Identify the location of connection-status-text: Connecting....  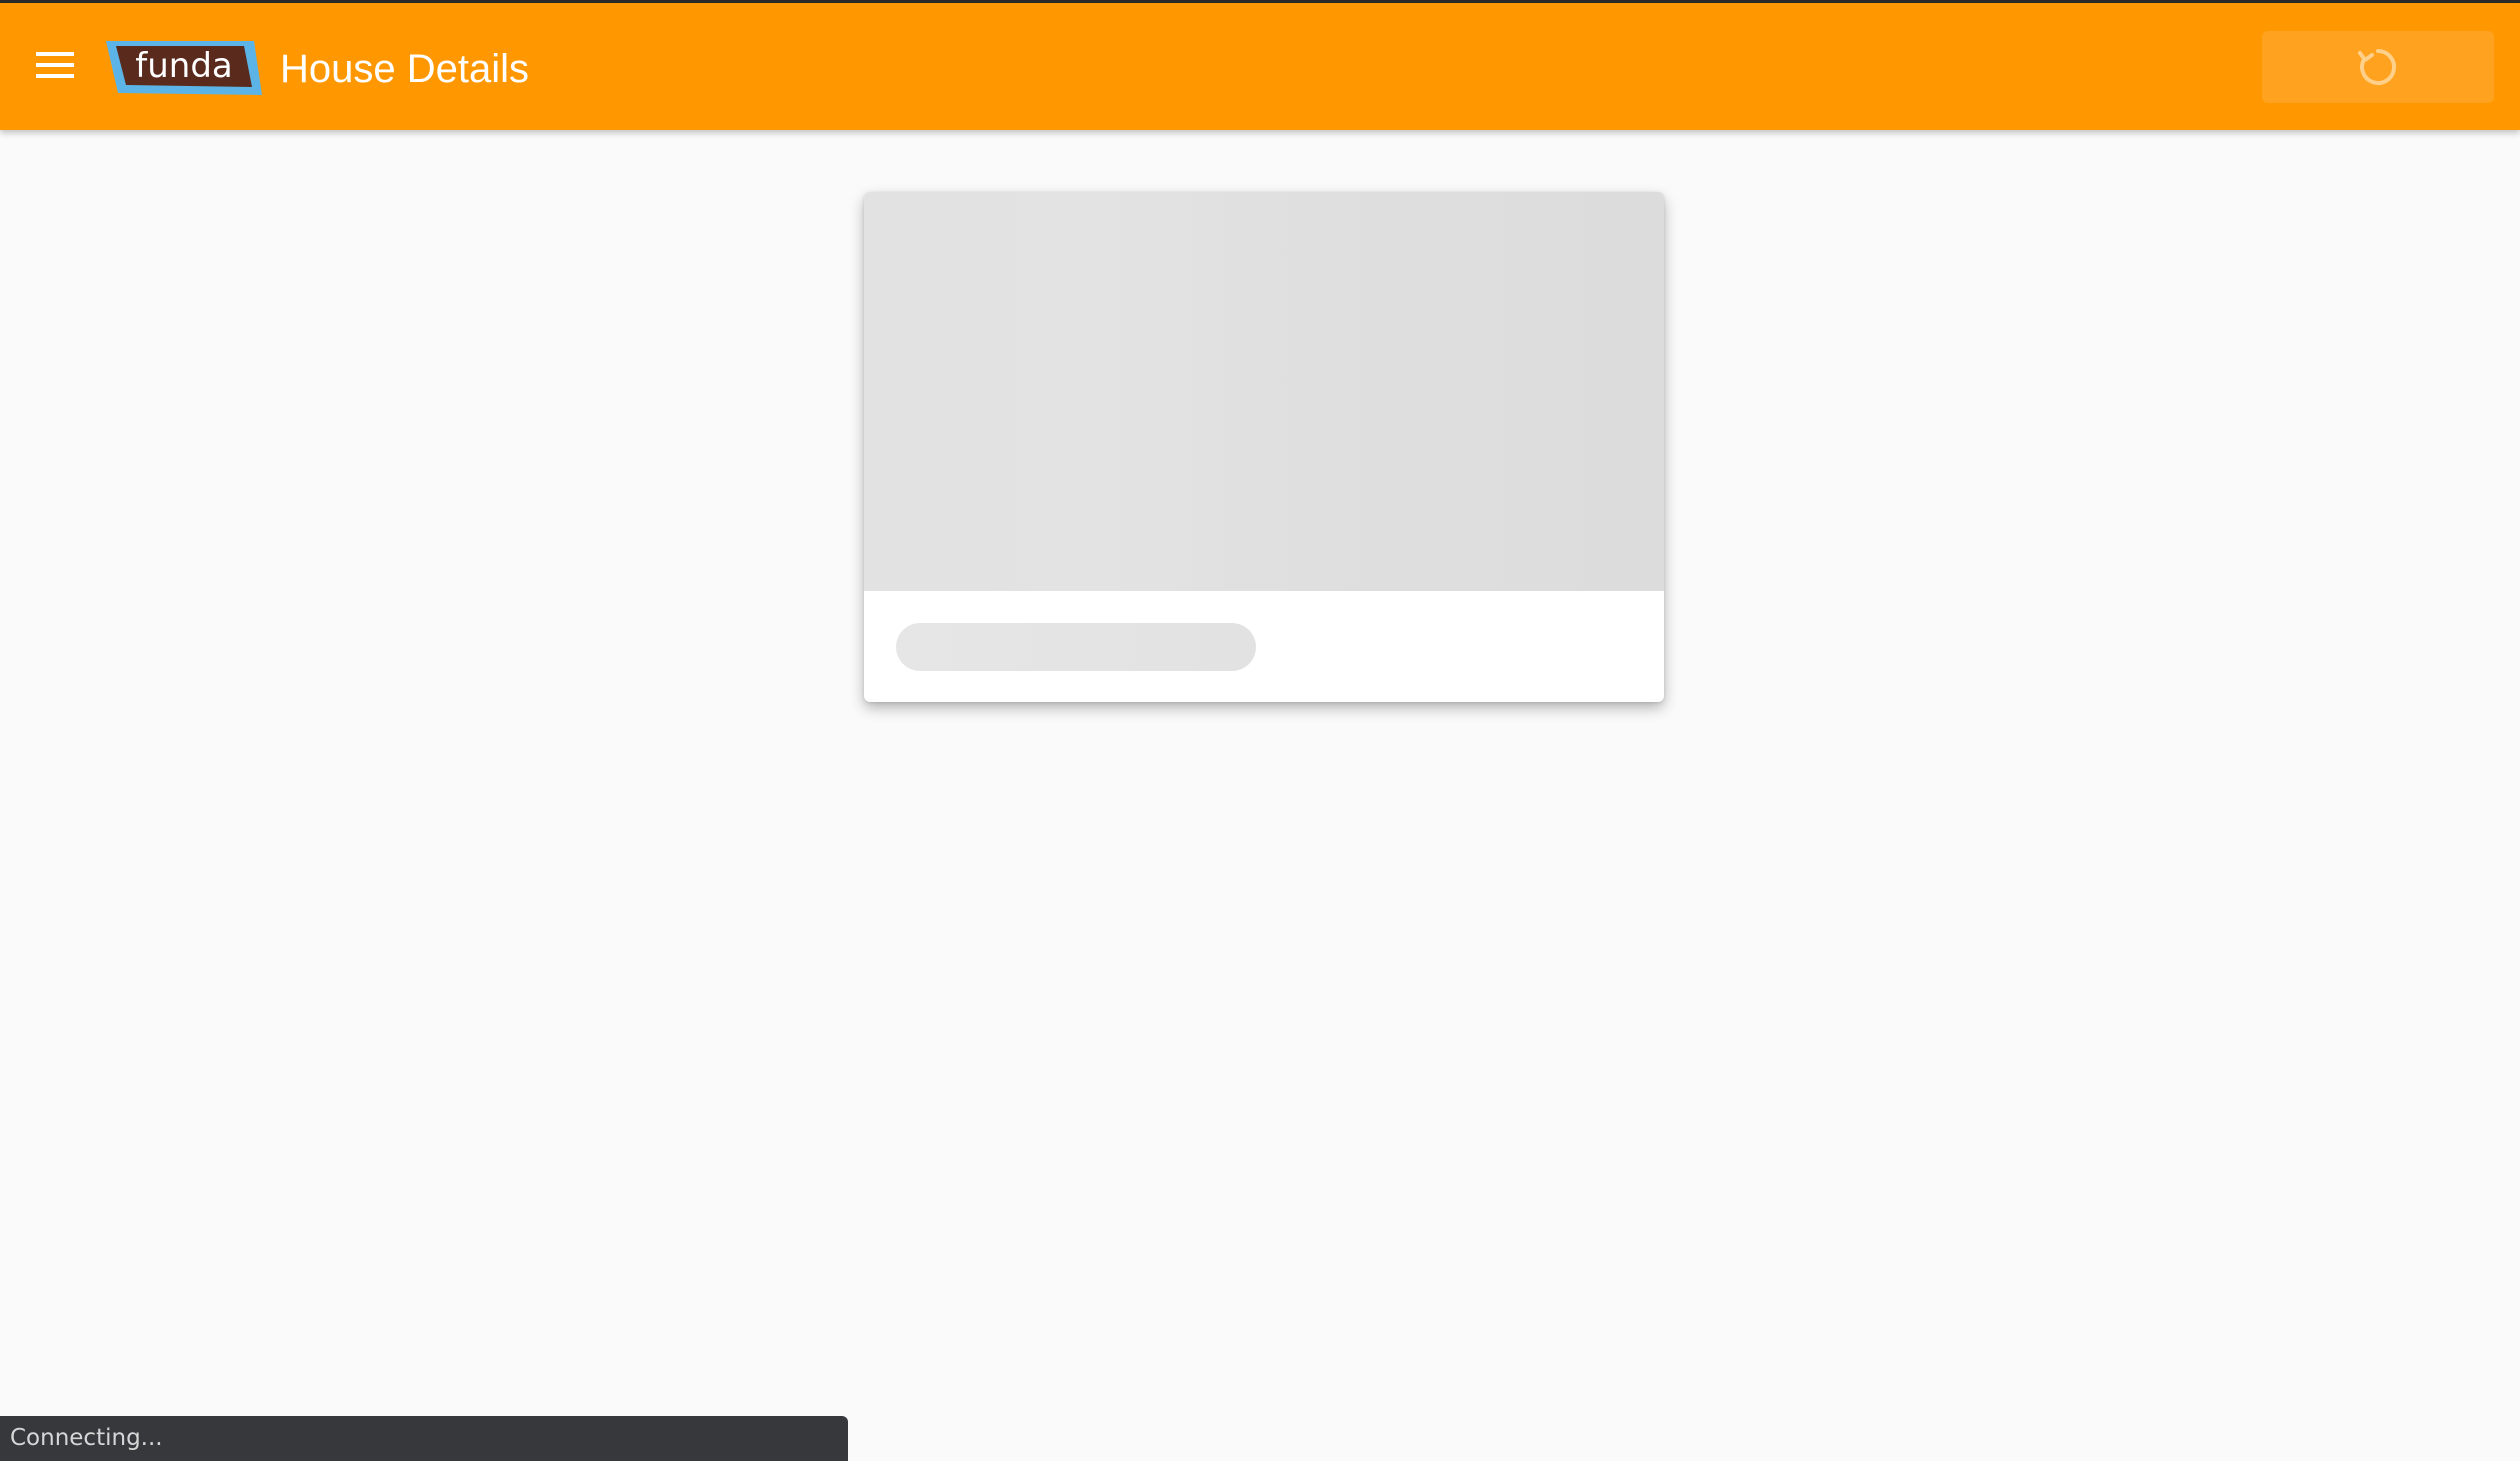
(86, 1438).